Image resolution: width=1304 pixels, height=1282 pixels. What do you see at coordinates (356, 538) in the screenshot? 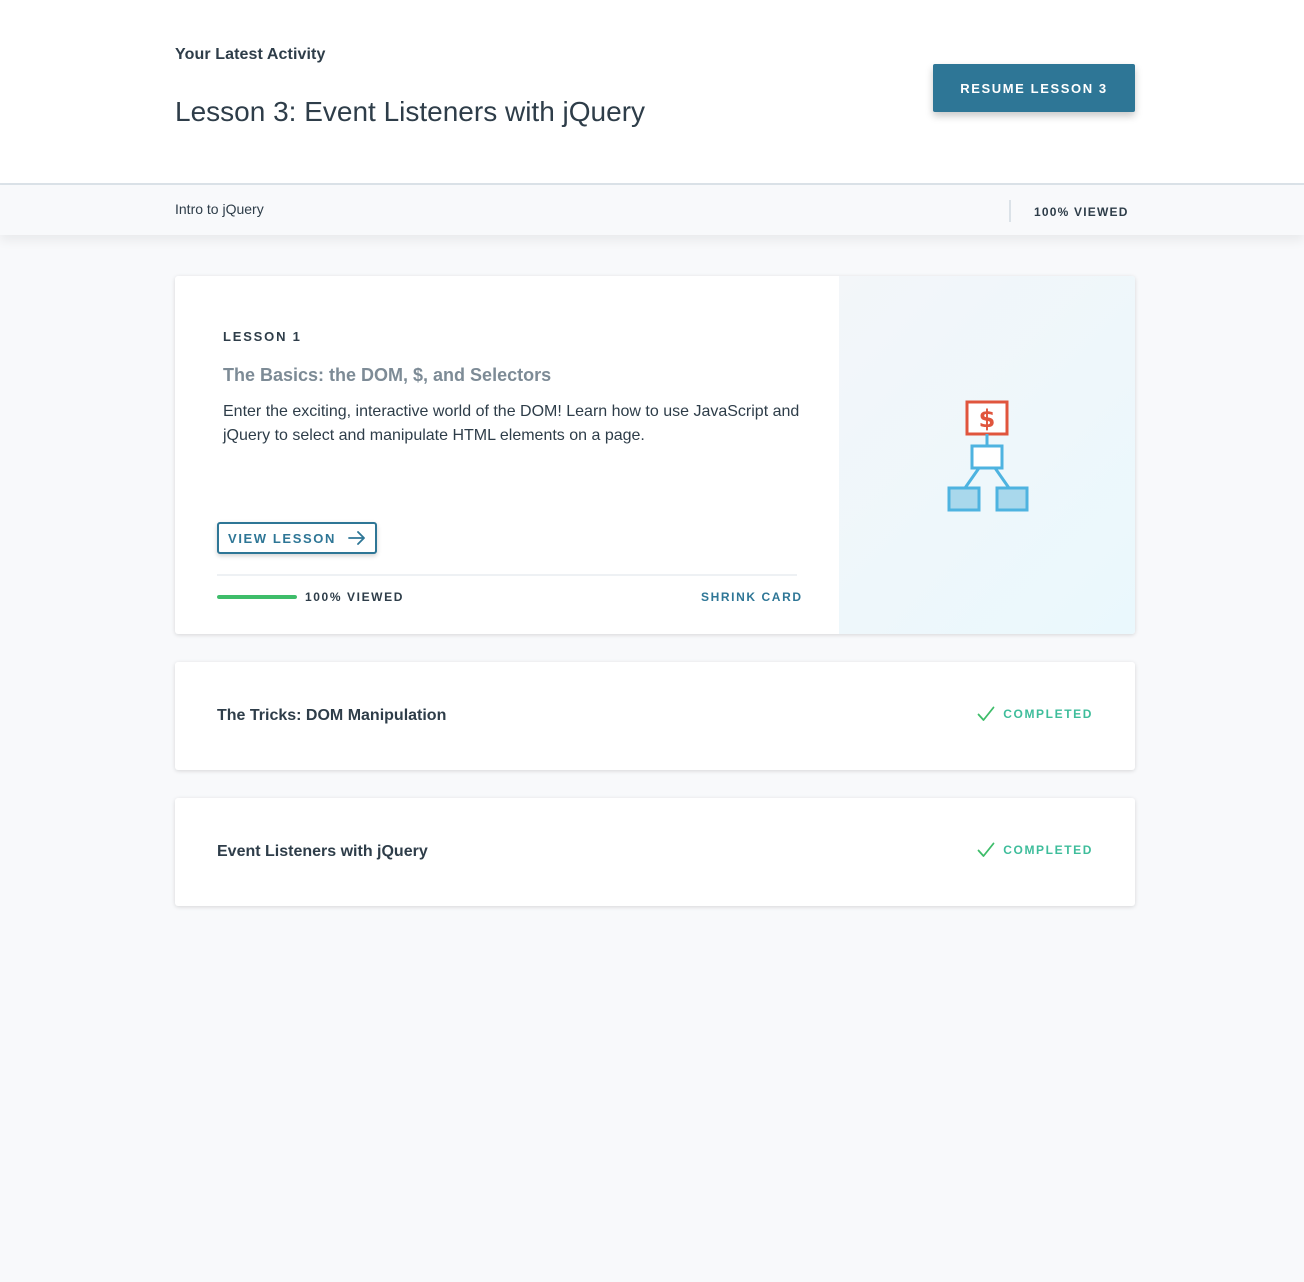
I see `arrow-right-icon` at bounding box center [356, 538].